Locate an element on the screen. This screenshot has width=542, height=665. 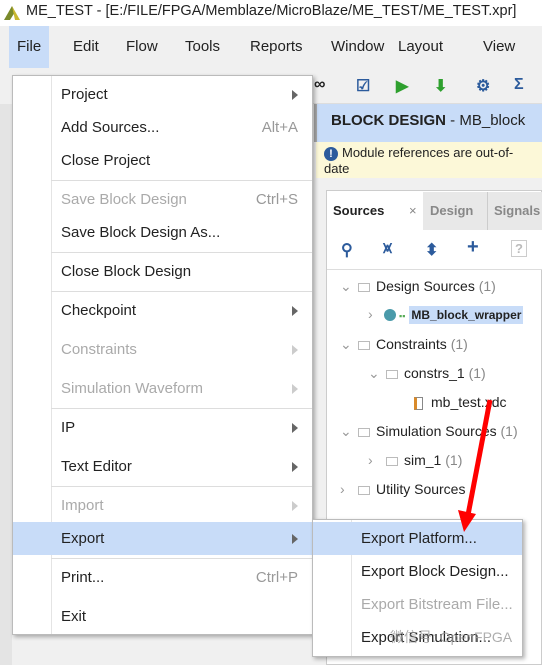
status-dot-icon is located at coordinates (390, 315).